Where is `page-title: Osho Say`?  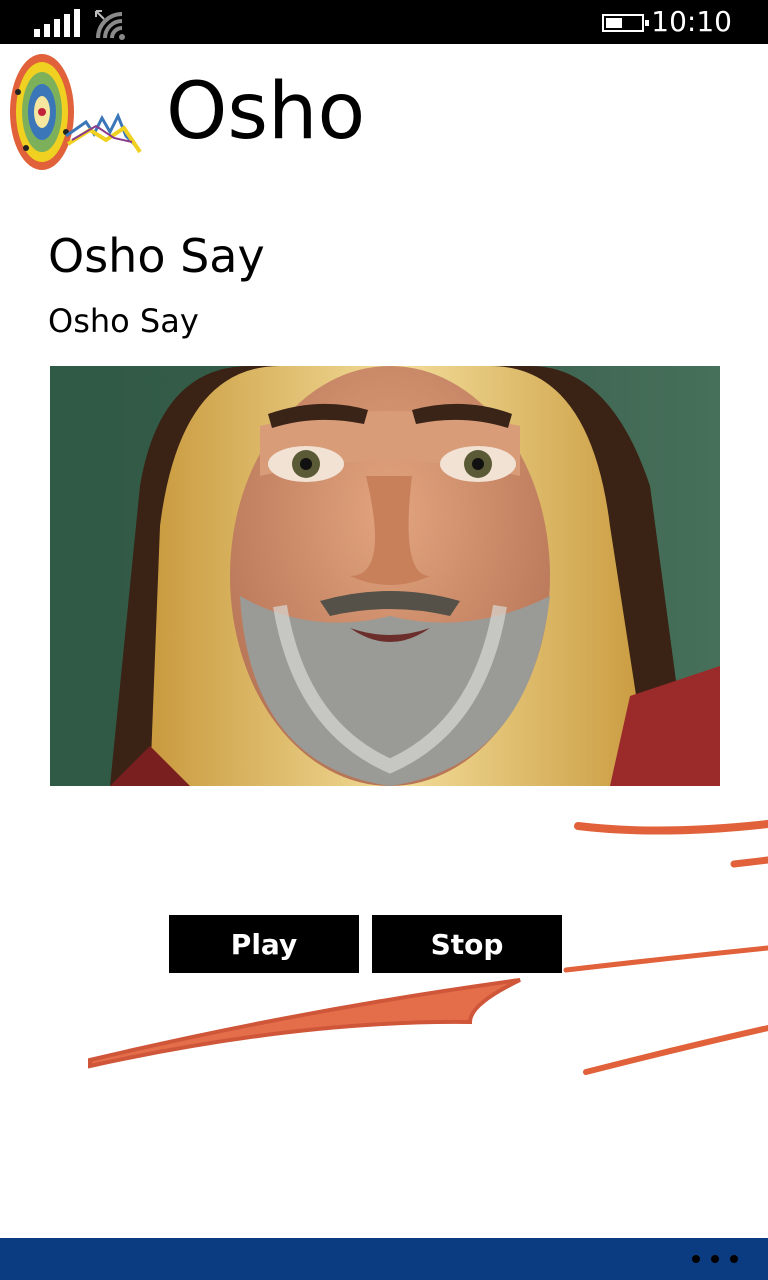 page-title: Osho Say is located at coordinates (156, 256).